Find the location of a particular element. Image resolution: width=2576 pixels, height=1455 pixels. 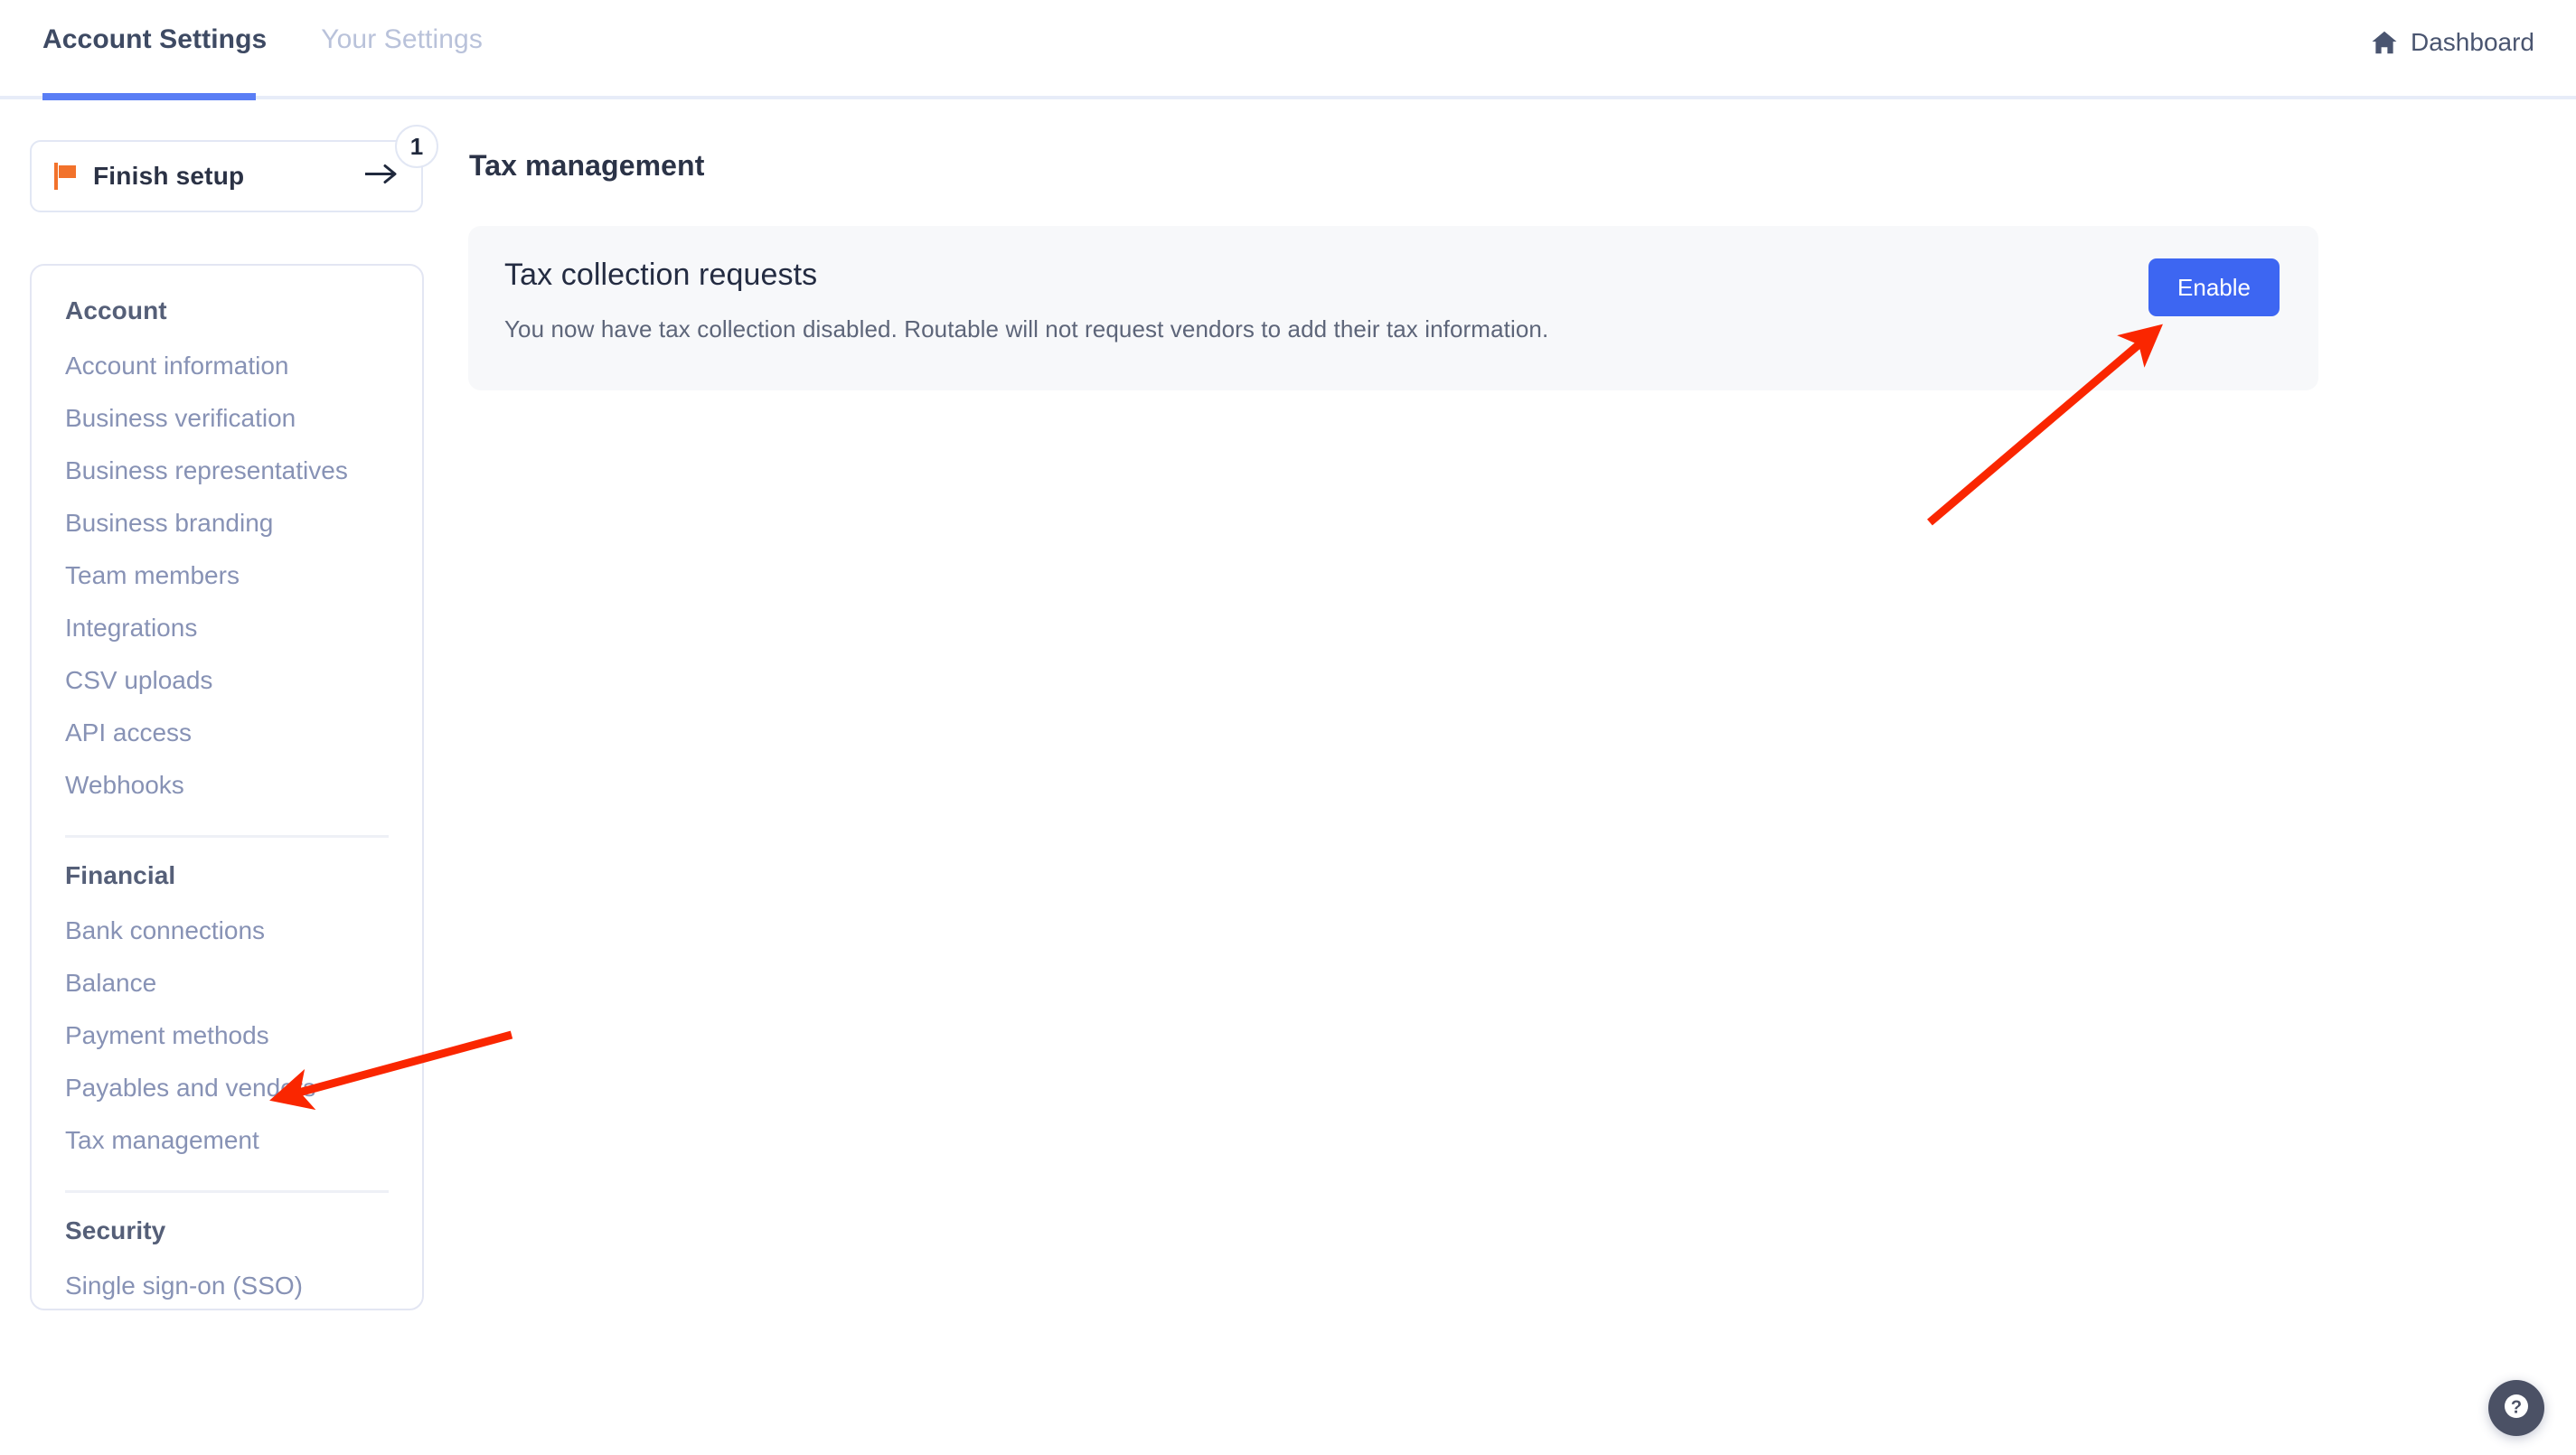

sidebar-item-api-access: API access is located at coordinates (244, 733).